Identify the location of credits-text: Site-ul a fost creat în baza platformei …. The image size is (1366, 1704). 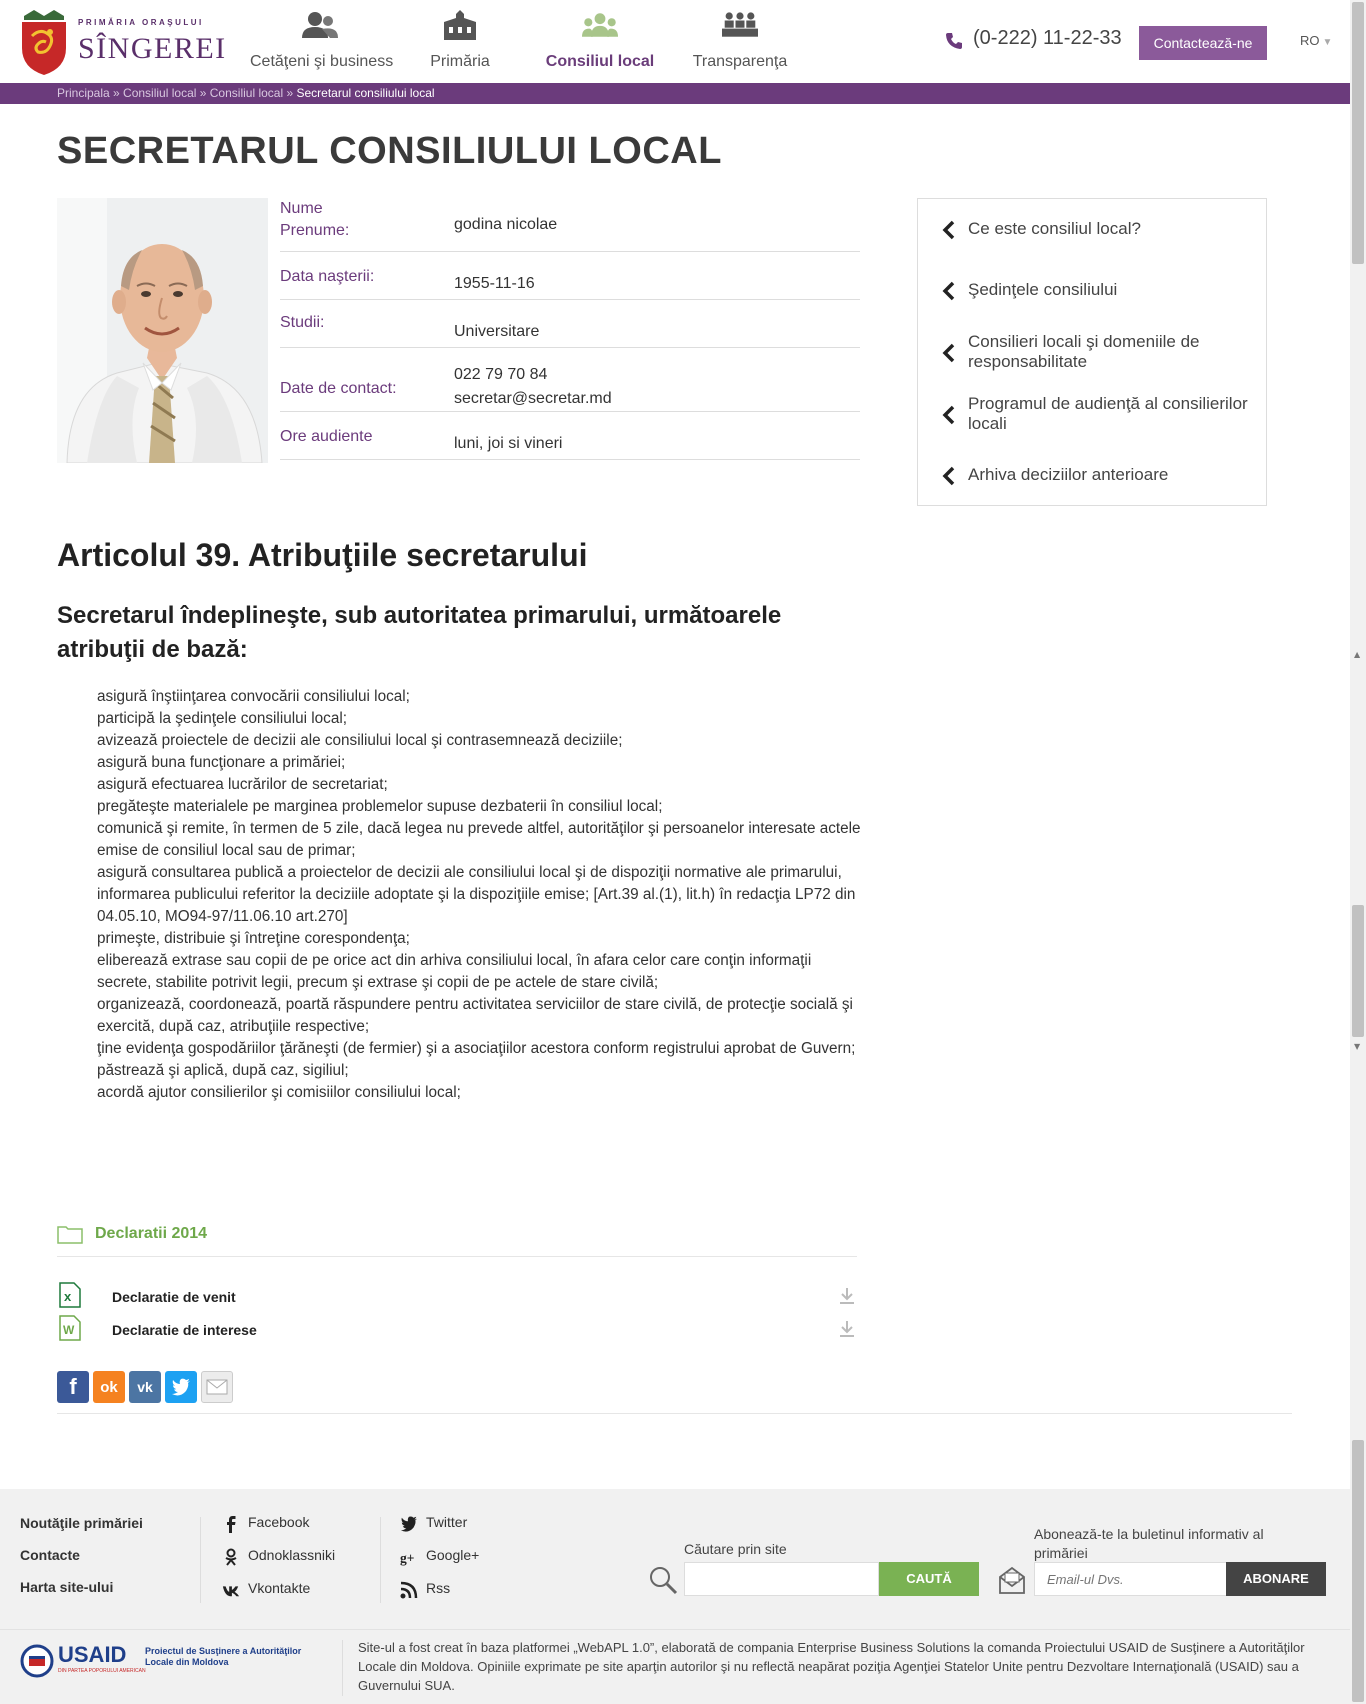
(831, 1666).